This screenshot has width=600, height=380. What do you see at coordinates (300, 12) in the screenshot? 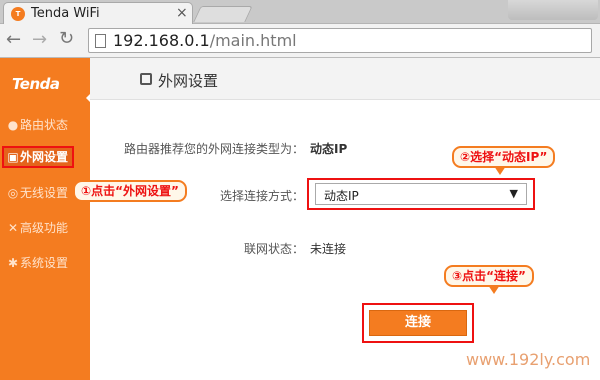
I see `browser-tab-strip: T Tenda WiFi ×` at bounding box center [300, 12].